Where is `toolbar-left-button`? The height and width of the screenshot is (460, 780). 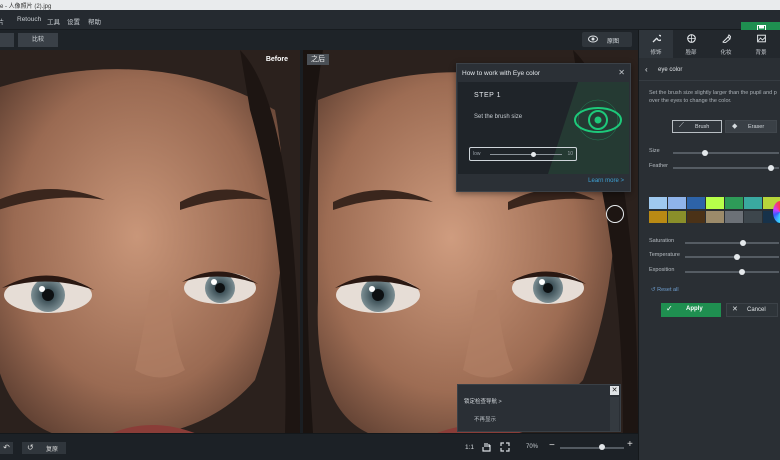 toolbar-left-button is located at coordinates (7, 40).